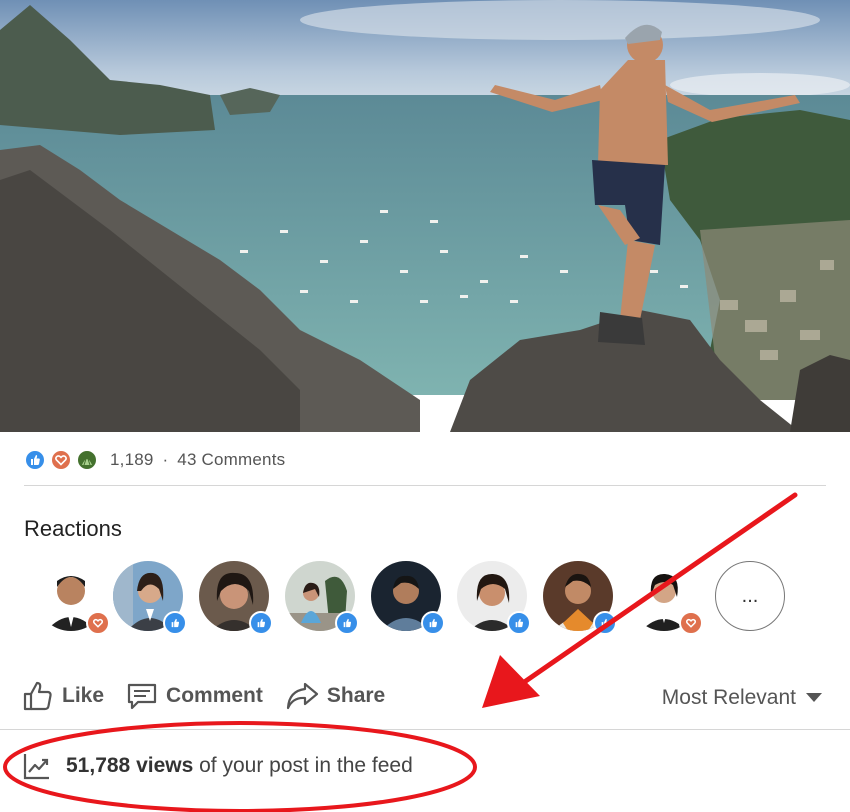  Describe the element at coordinates (356, 695) in the screenshot. I see `share-label: Share` at that location.